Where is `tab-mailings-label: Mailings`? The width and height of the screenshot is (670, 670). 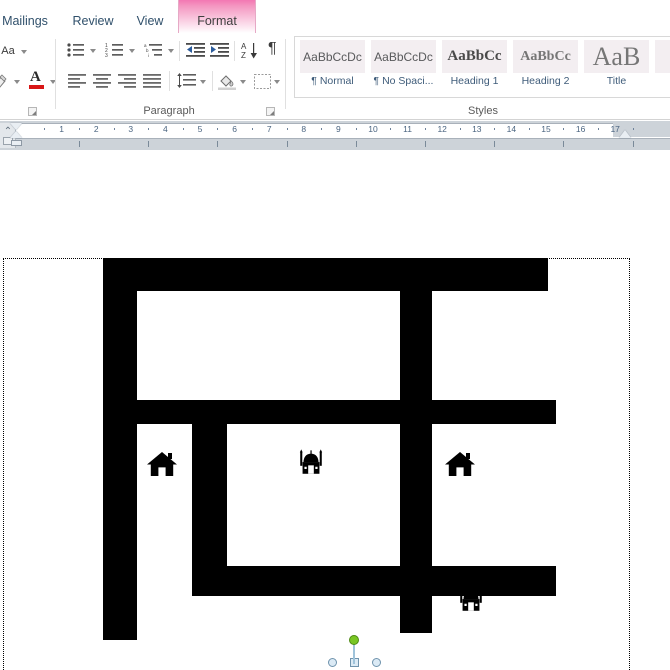
tab-mailings-label: Mailings is located at coordinates (25, 21).